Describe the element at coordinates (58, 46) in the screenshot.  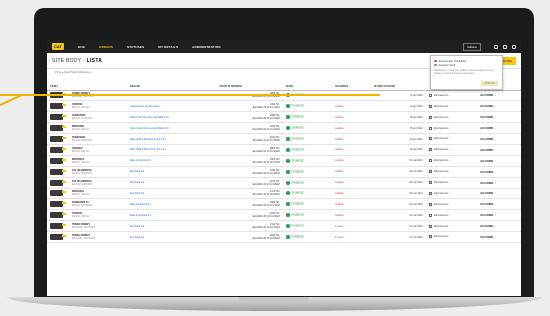
I see `cat-logo: CAT` at that location.